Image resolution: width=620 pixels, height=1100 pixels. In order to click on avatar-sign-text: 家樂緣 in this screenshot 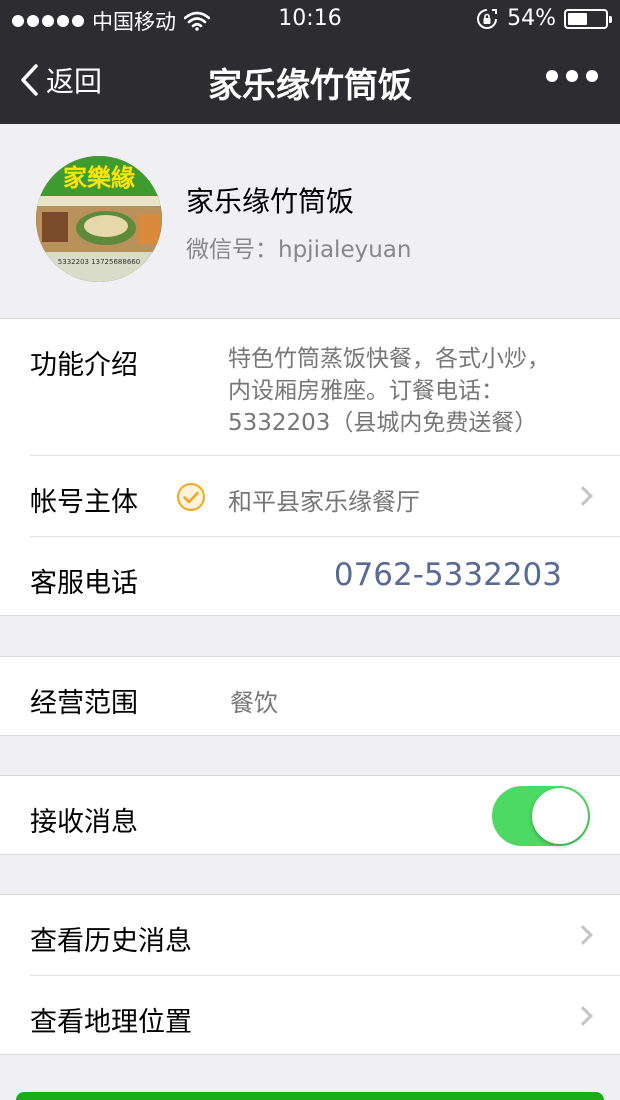, I will do `click(99, 178)`.